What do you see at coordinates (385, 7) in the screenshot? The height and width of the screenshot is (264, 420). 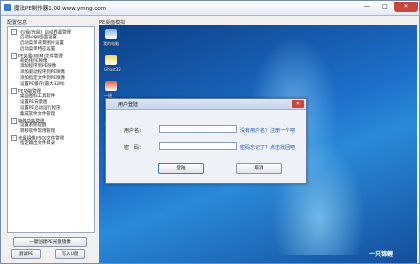 I see `maximize-button: □` at bounding box center [385, 7].